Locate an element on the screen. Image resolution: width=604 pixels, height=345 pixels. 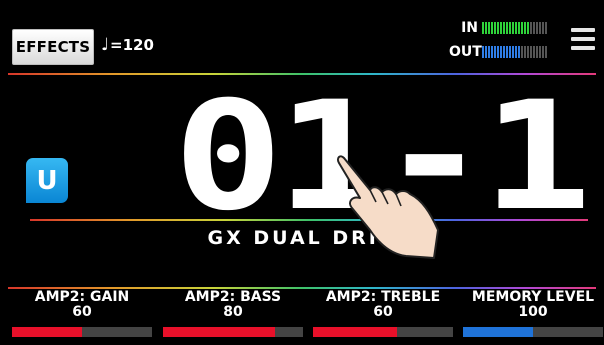
param-knob-2: AMP2: BASS 80 is located at coordinates (233, 313).